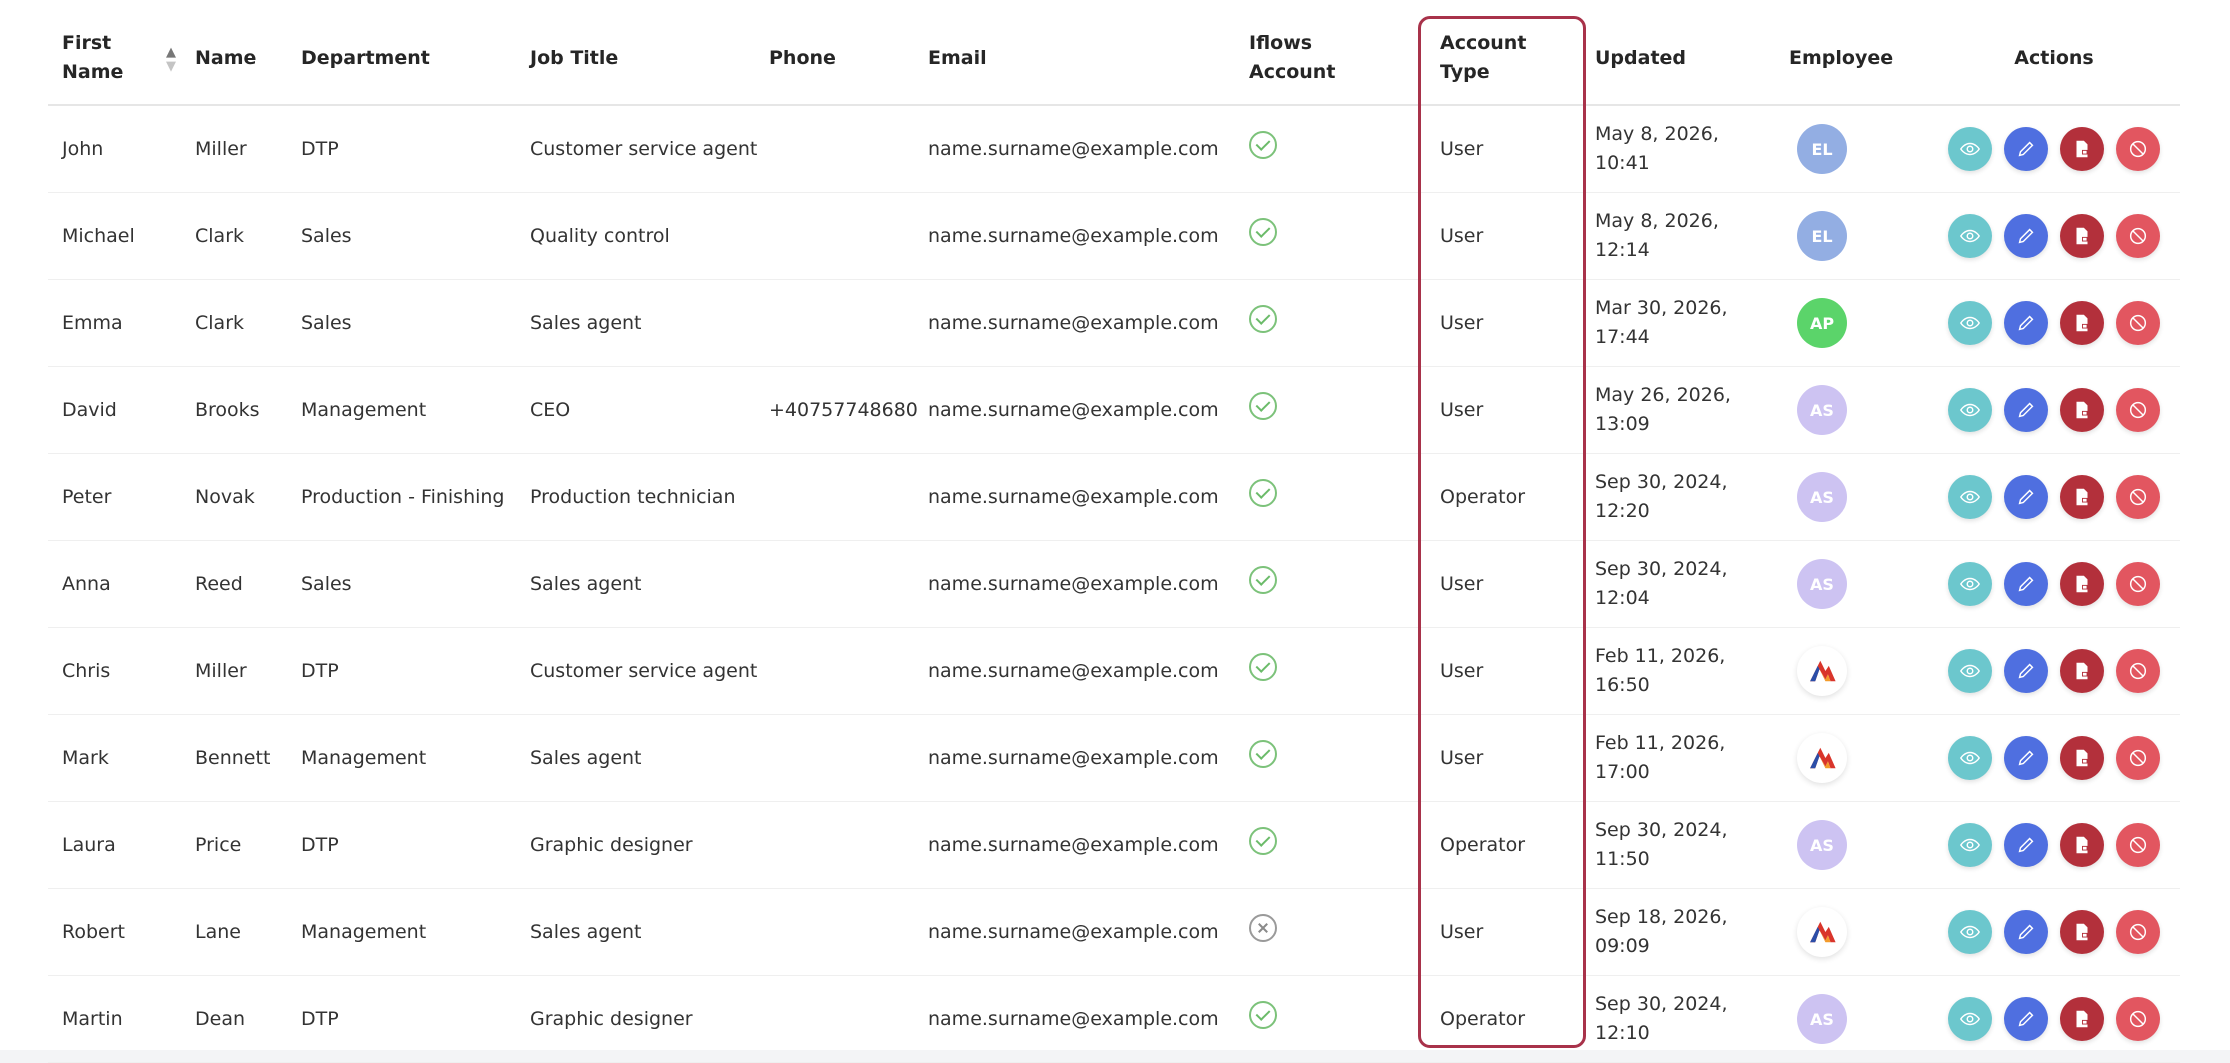 The height and width of the screenshot is (1063, 2230). I want to click on cell-email: name.surname@example.com, so click(1088, 497).